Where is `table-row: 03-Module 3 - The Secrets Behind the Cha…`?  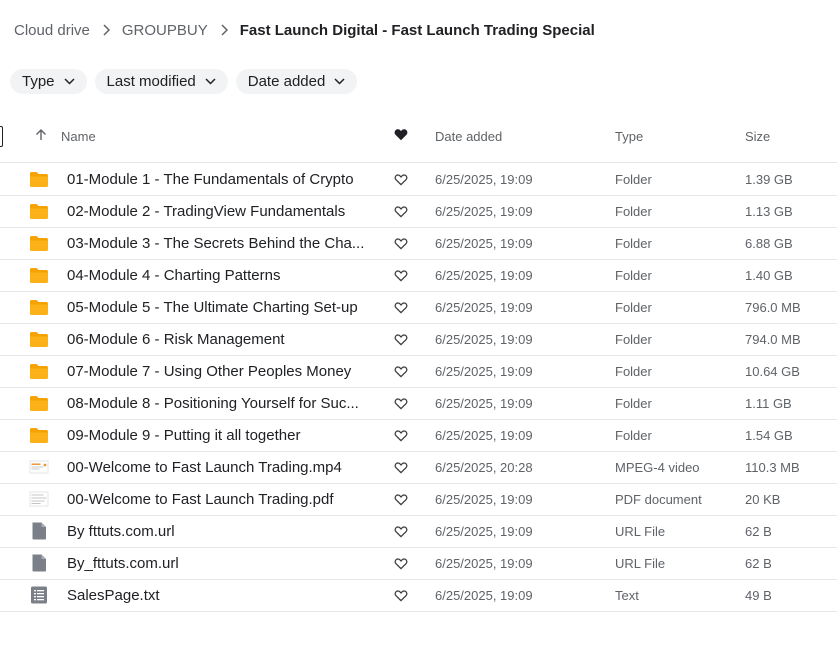 table-row: 03-Module 3 - The Secrets Behind the Cha… is located at coordinates (418, 244).